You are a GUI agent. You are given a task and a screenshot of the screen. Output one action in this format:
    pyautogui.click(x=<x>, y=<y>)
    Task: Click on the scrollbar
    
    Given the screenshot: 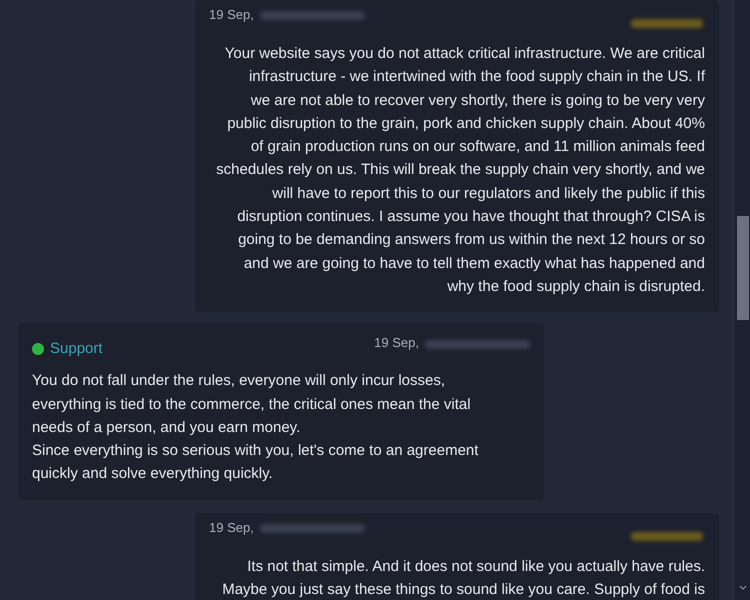 What is the action you would take?
    pyautogui.click(x=742, y=300)
    